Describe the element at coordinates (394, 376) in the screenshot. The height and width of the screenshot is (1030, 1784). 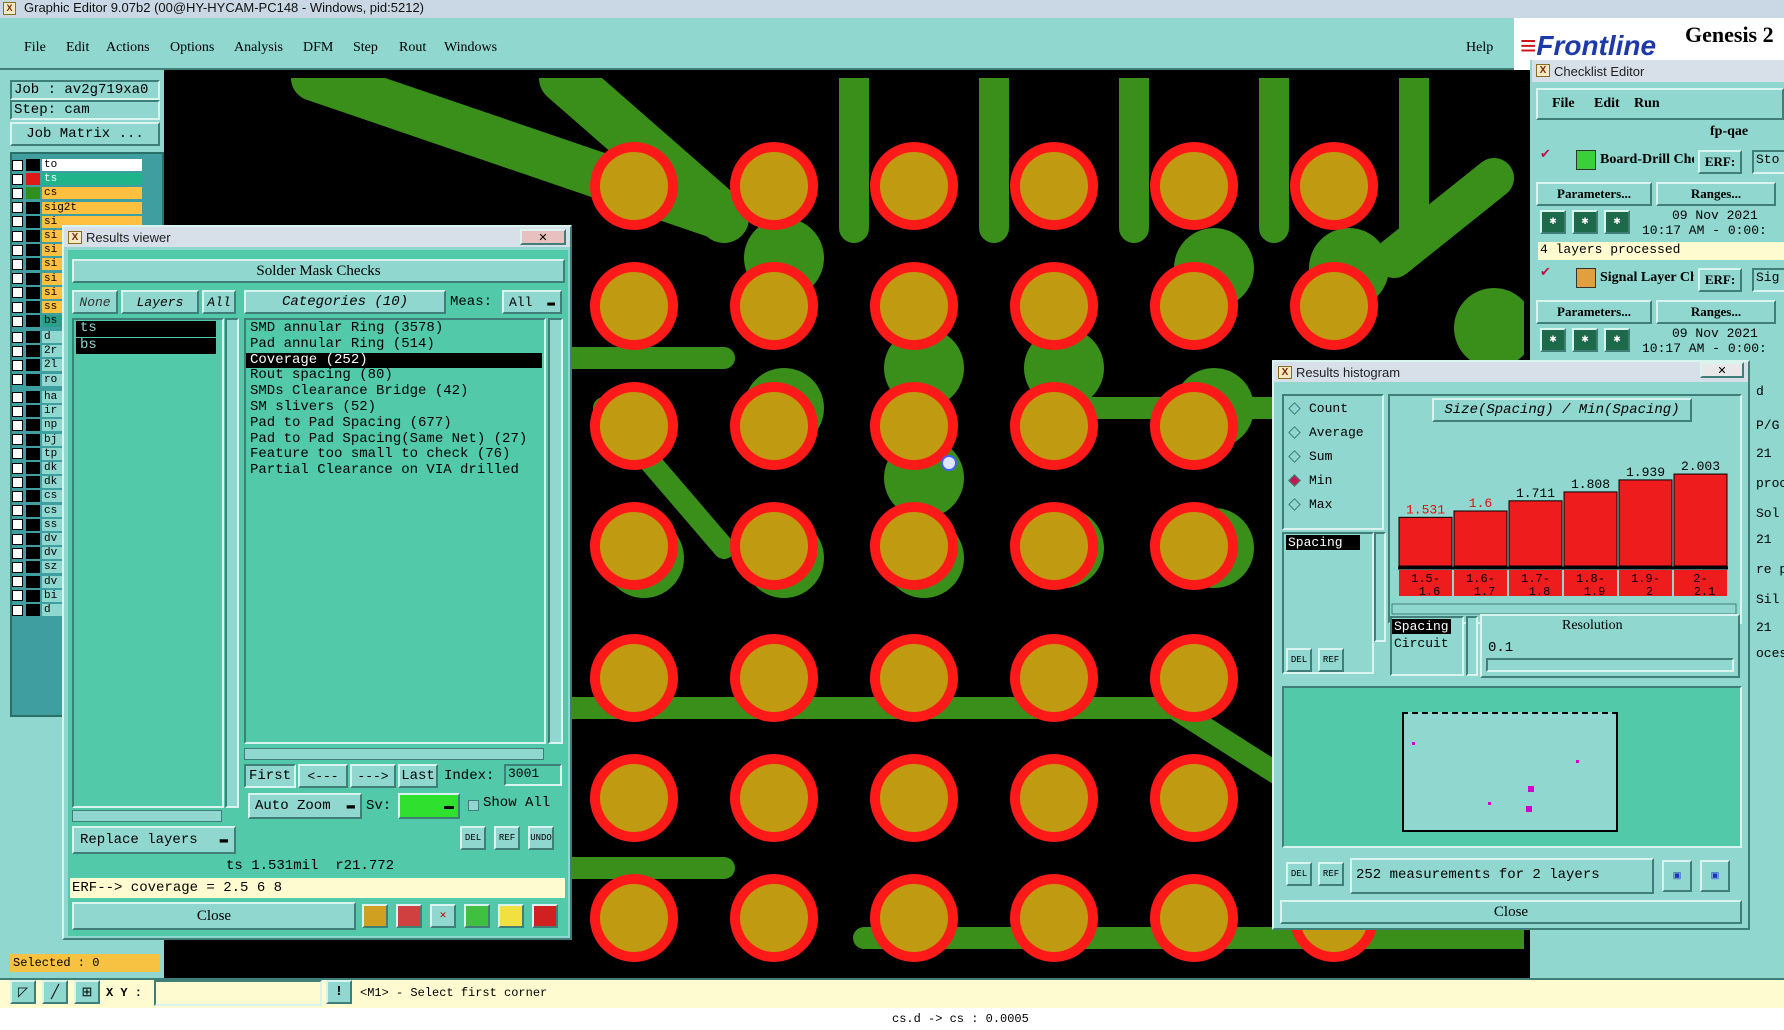
I see `category-item: Rout spacing (80)` at that location.